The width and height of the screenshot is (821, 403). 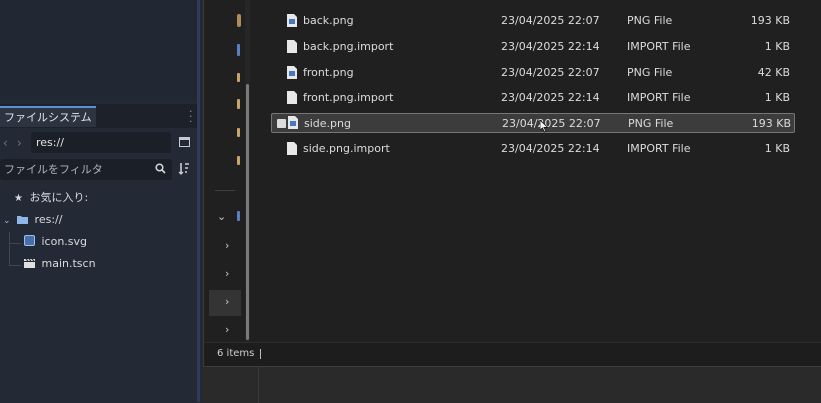 What do you see at coordinates (512, 354) in the screenshot?
I see `status-bar: 6 items` at bounding box center [512, 354].